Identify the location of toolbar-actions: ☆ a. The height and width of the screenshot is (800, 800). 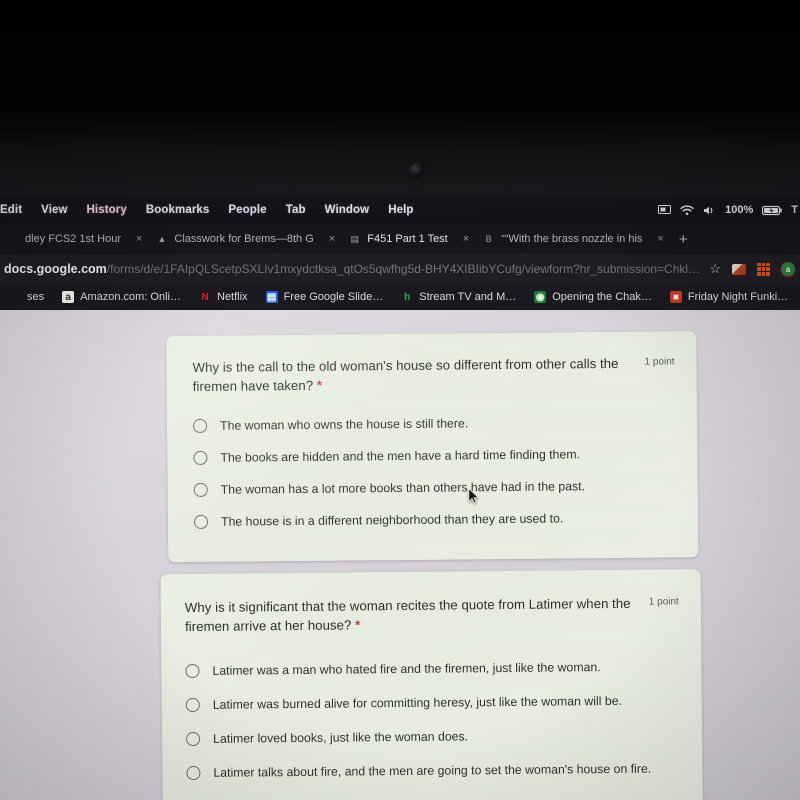
(754, 269).